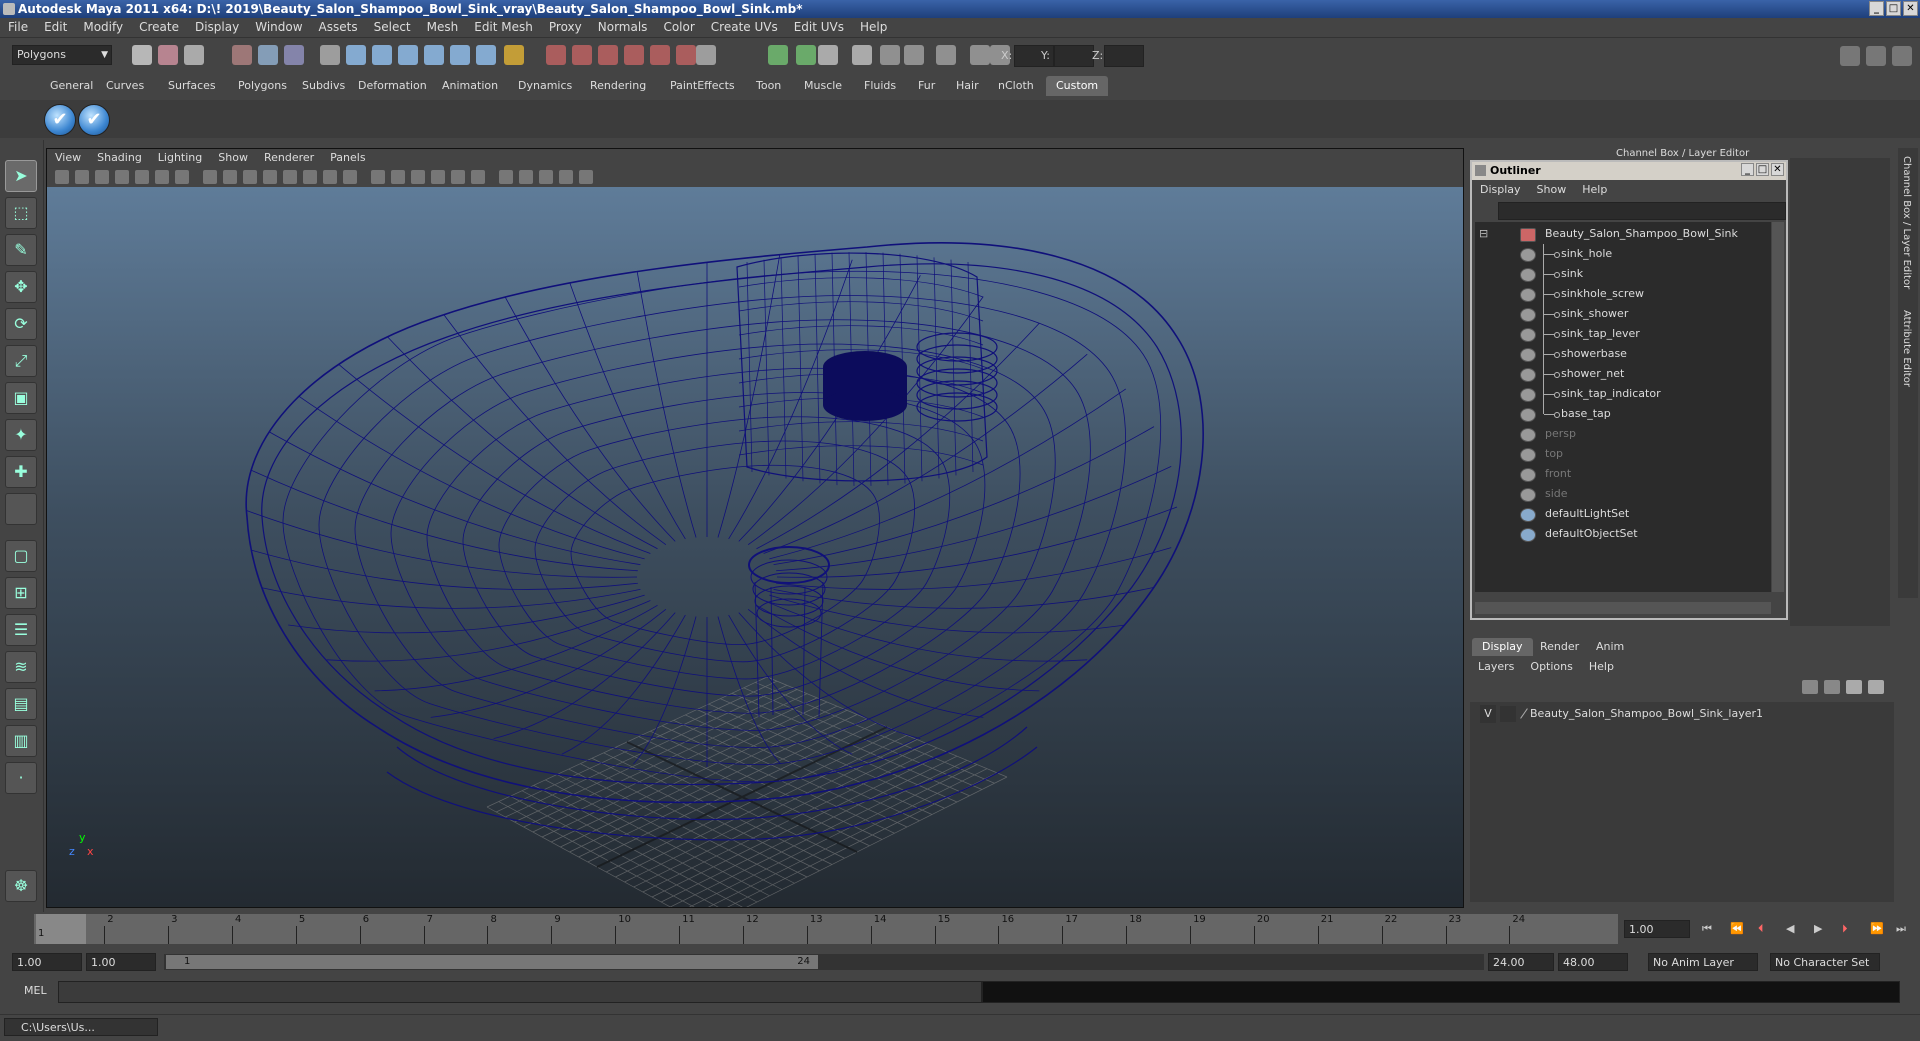  I want to click on viewport-menu-panels: Panels, so click(347, 158).